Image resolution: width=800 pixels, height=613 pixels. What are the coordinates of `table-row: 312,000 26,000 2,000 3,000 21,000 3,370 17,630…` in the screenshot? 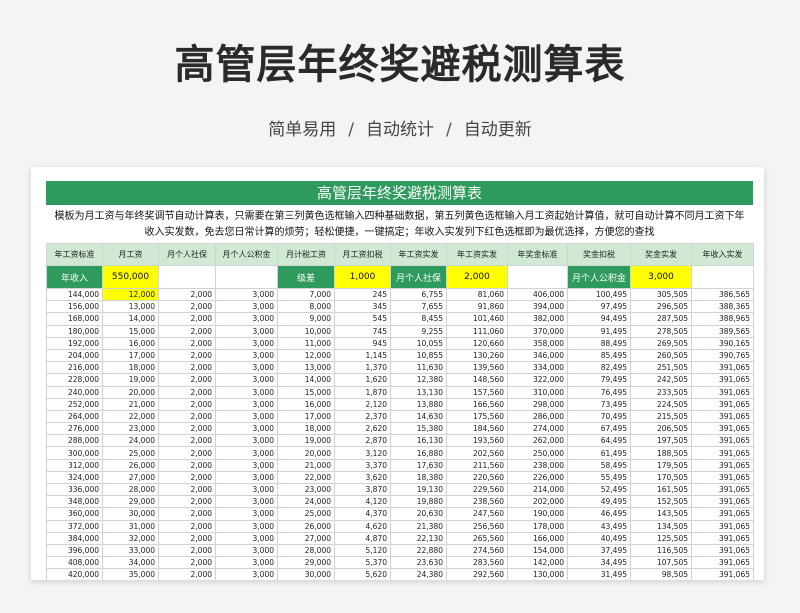 It's located at (400, 465).